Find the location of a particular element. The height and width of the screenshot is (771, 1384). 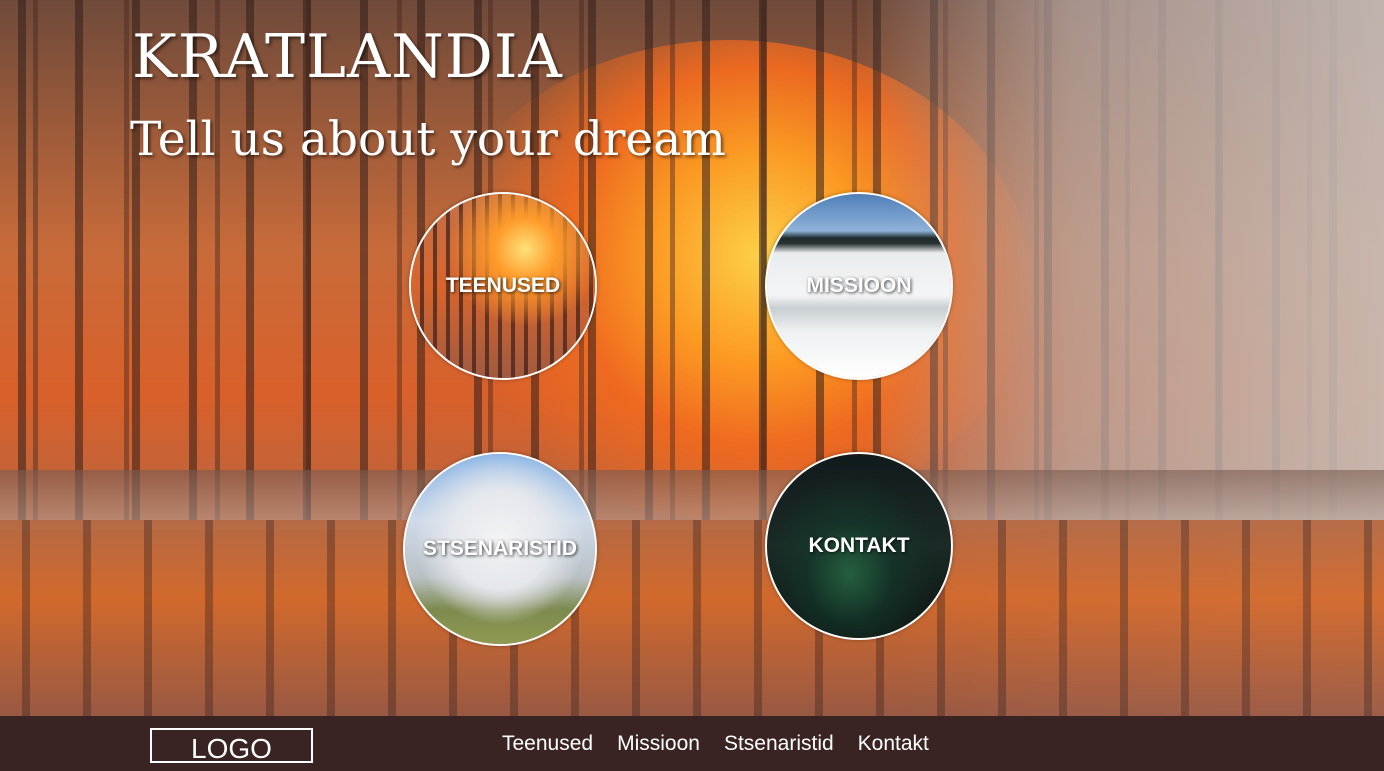

logo: LOGO is located at coordinates (231, 745).